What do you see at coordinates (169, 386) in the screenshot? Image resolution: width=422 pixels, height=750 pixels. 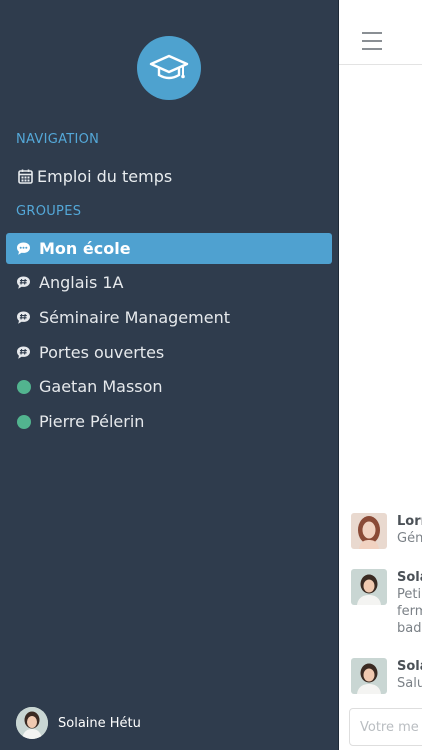 I see `contact-item-gaetan-masson: Gaetan Masson` at bounding box center [169, 386].